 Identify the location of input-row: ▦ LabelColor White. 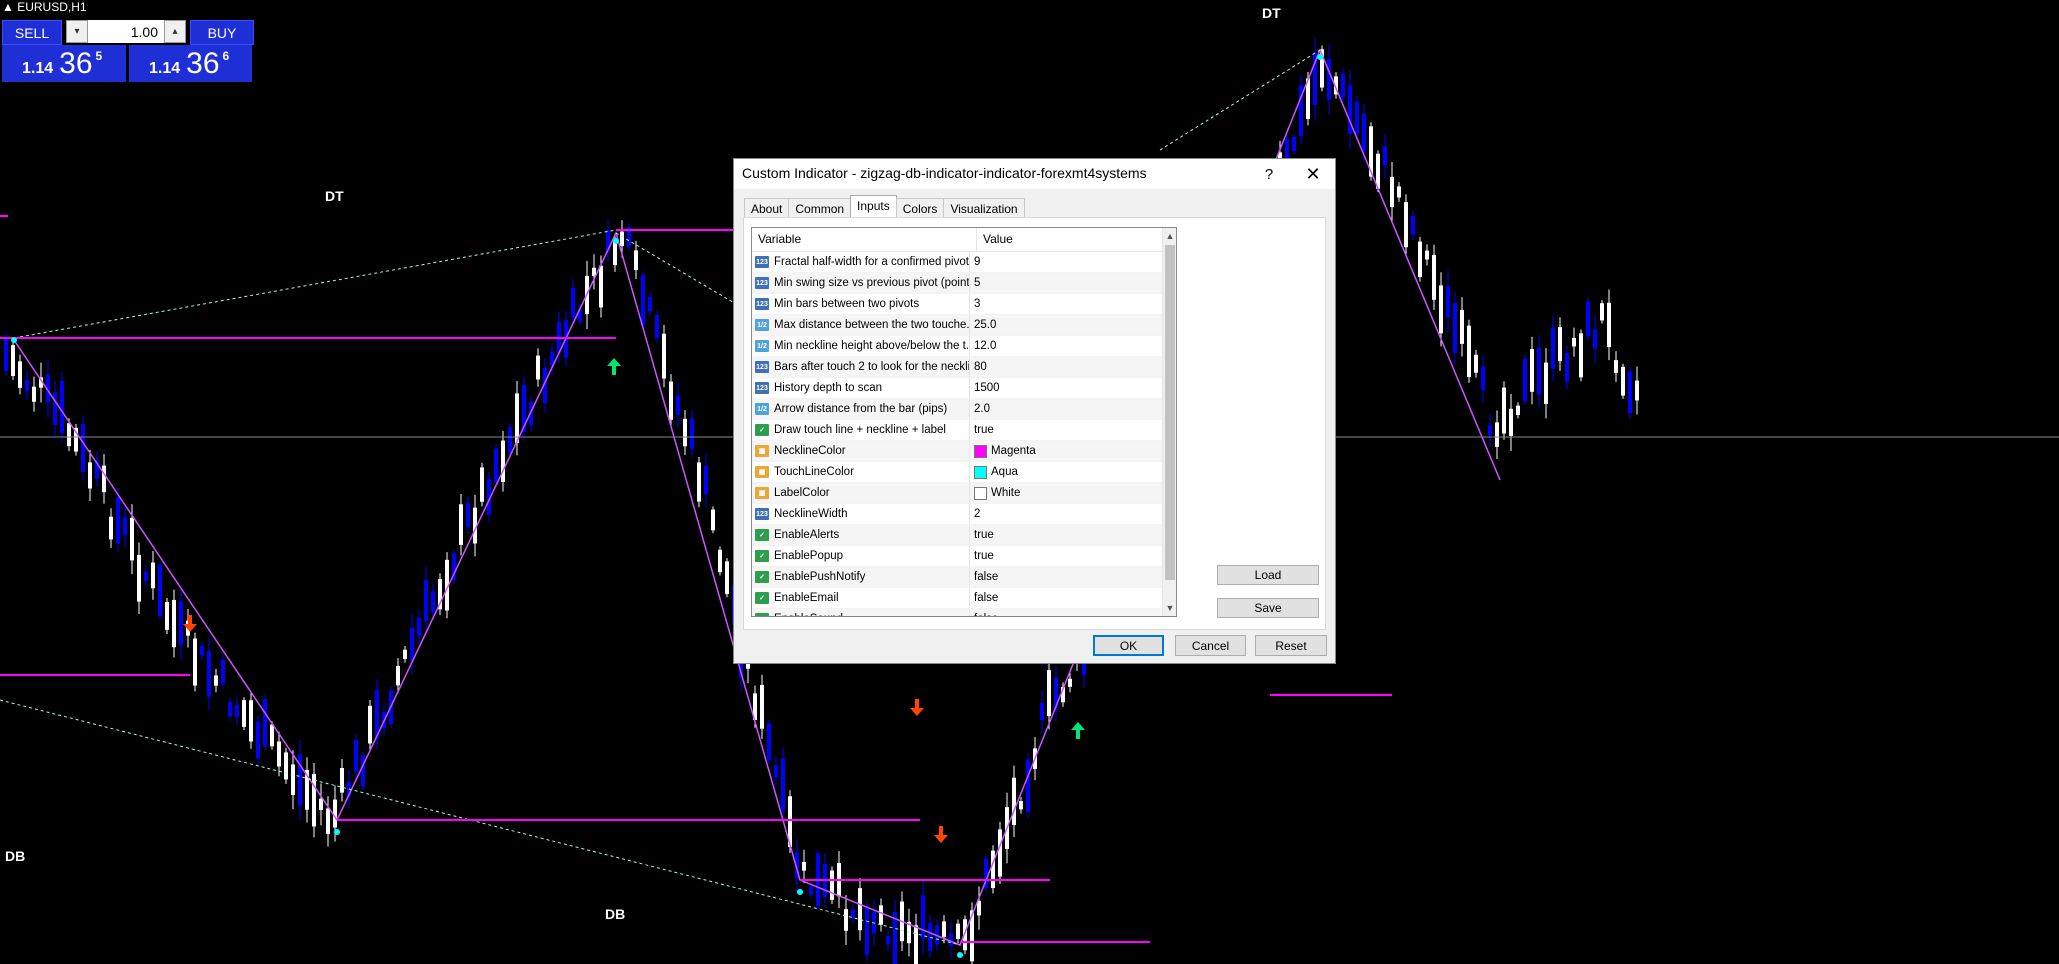
(964, 493).